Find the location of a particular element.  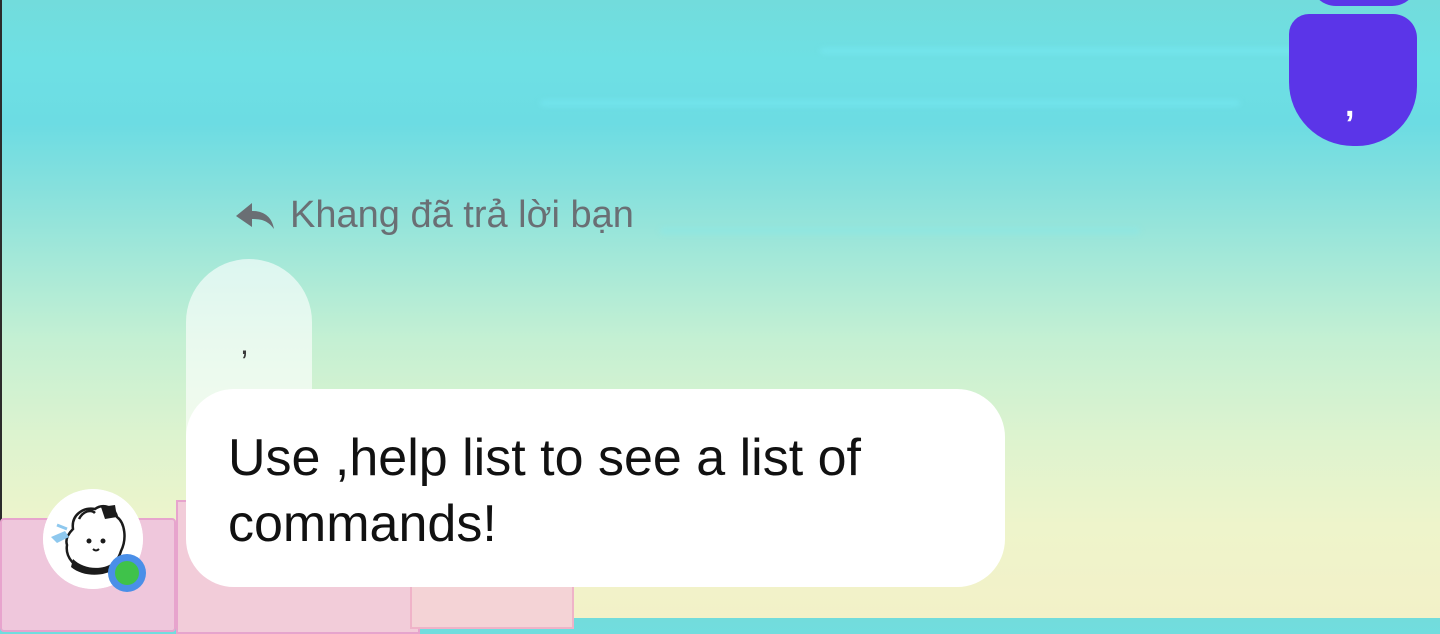

outgoing-message-bubble: , is located at coordinates (1353, 80).